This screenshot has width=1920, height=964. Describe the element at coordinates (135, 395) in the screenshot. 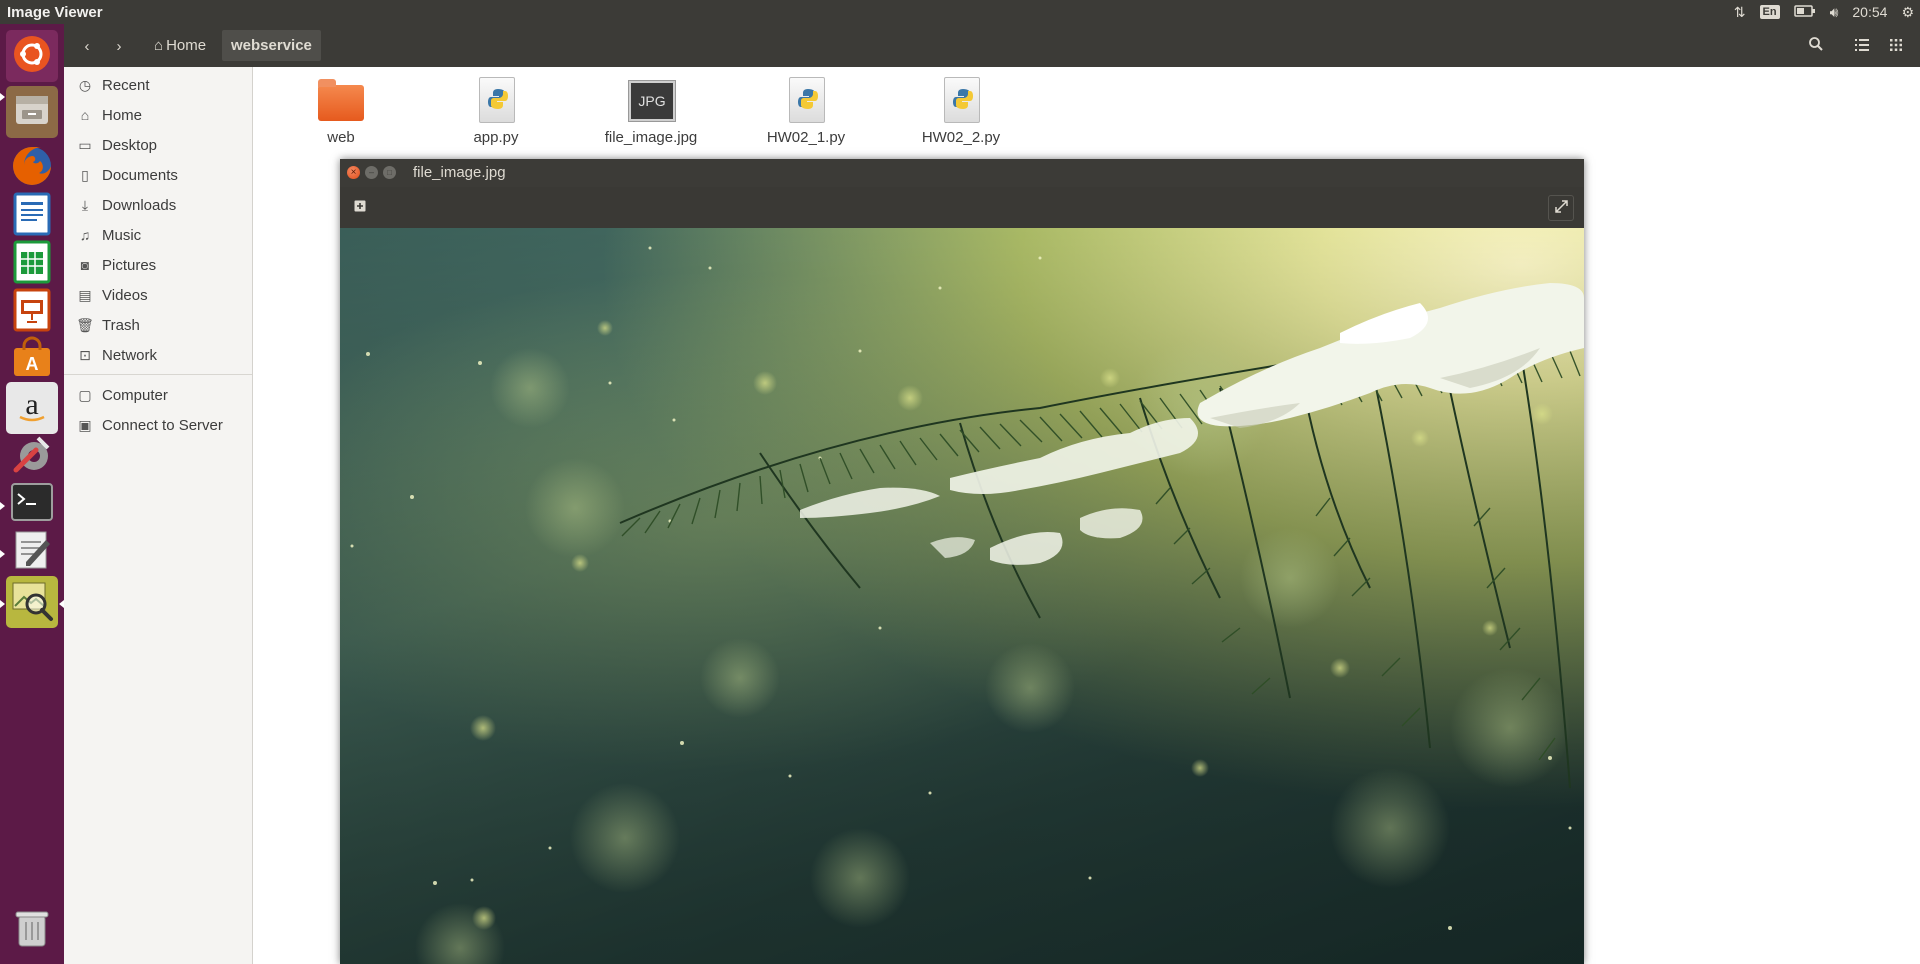

I see `sidebar-item-label: Computer` at that location.